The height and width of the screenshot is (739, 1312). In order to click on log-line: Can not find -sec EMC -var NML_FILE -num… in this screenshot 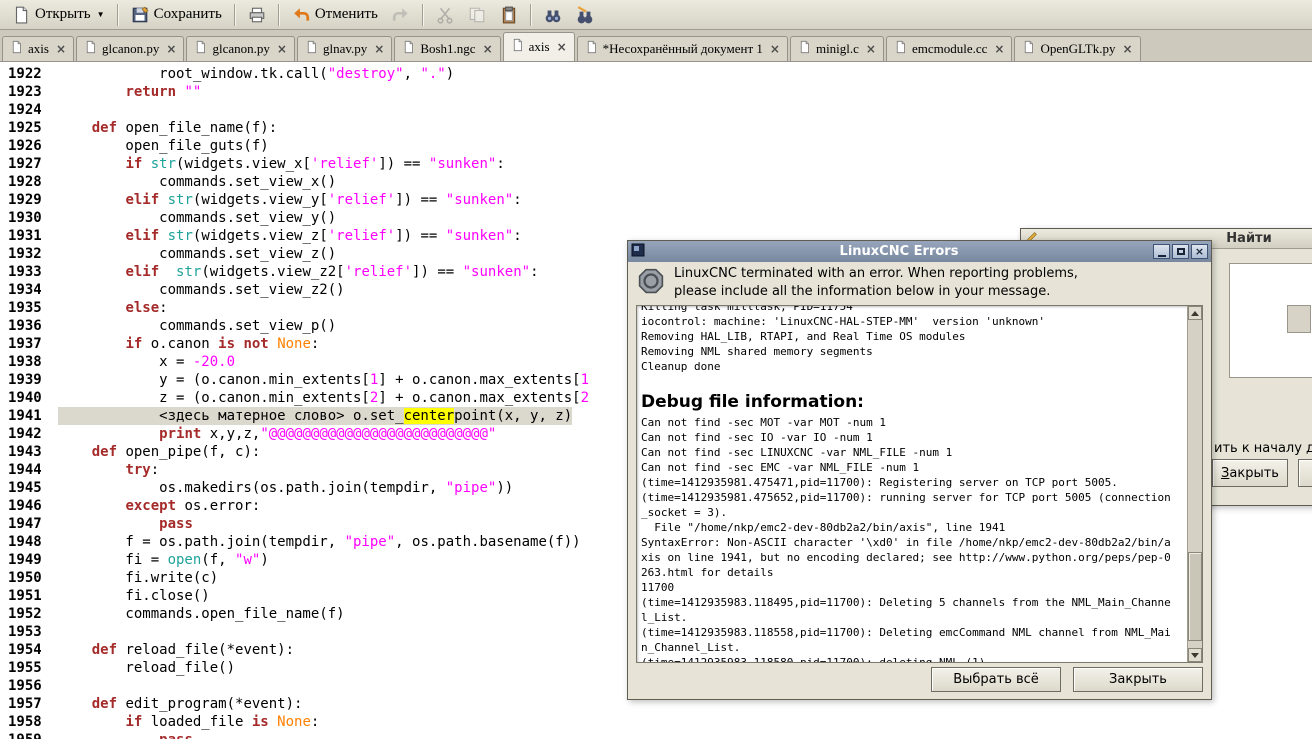, I will do `click(780, 467)`.